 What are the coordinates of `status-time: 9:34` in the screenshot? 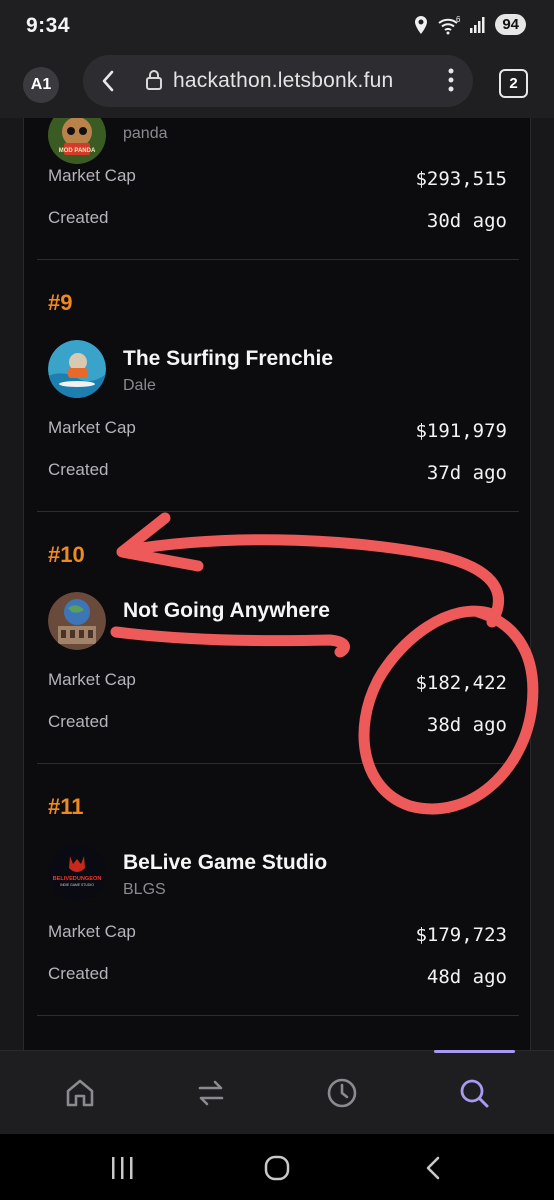 It's located at (48, 25).